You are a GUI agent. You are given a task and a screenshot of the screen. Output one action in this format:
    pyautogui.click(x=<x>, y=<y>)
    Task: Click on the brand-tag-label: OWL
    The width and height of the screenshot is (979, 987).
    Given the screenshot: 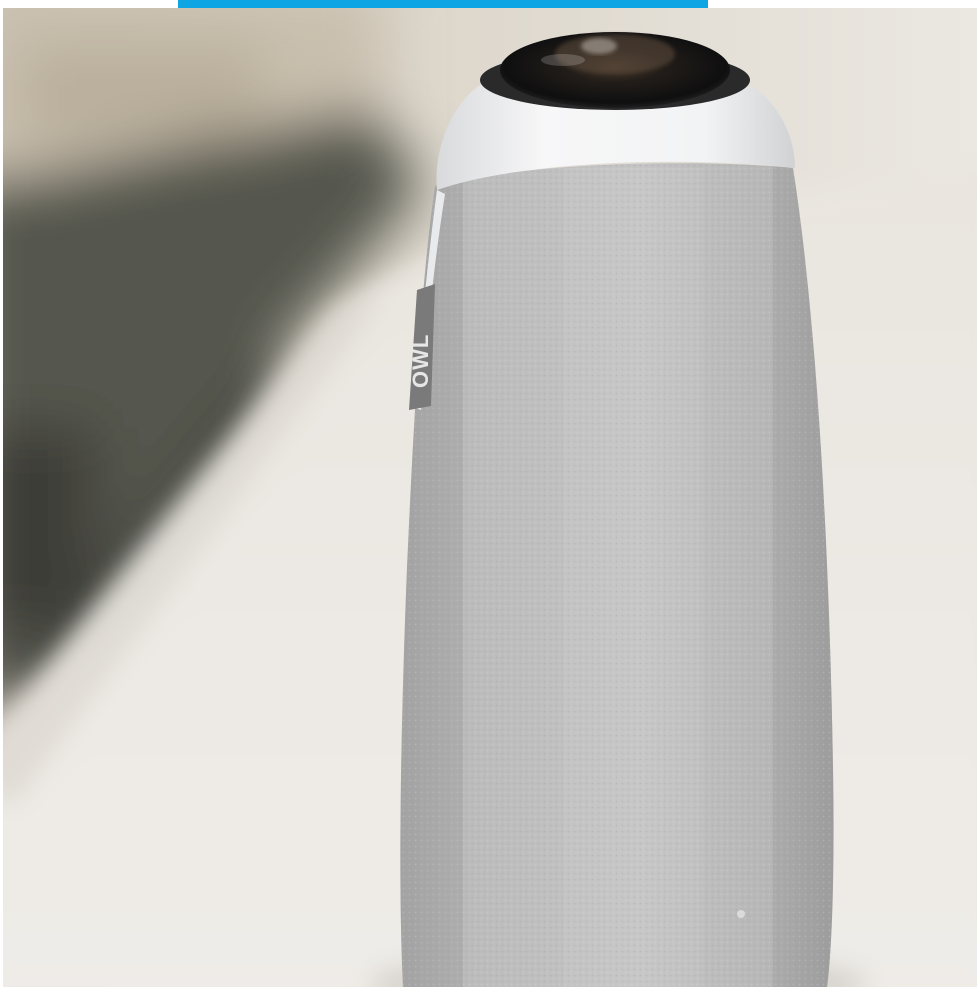 What is the action you would take?
    pyautogui.click(x=420, y=361)
    